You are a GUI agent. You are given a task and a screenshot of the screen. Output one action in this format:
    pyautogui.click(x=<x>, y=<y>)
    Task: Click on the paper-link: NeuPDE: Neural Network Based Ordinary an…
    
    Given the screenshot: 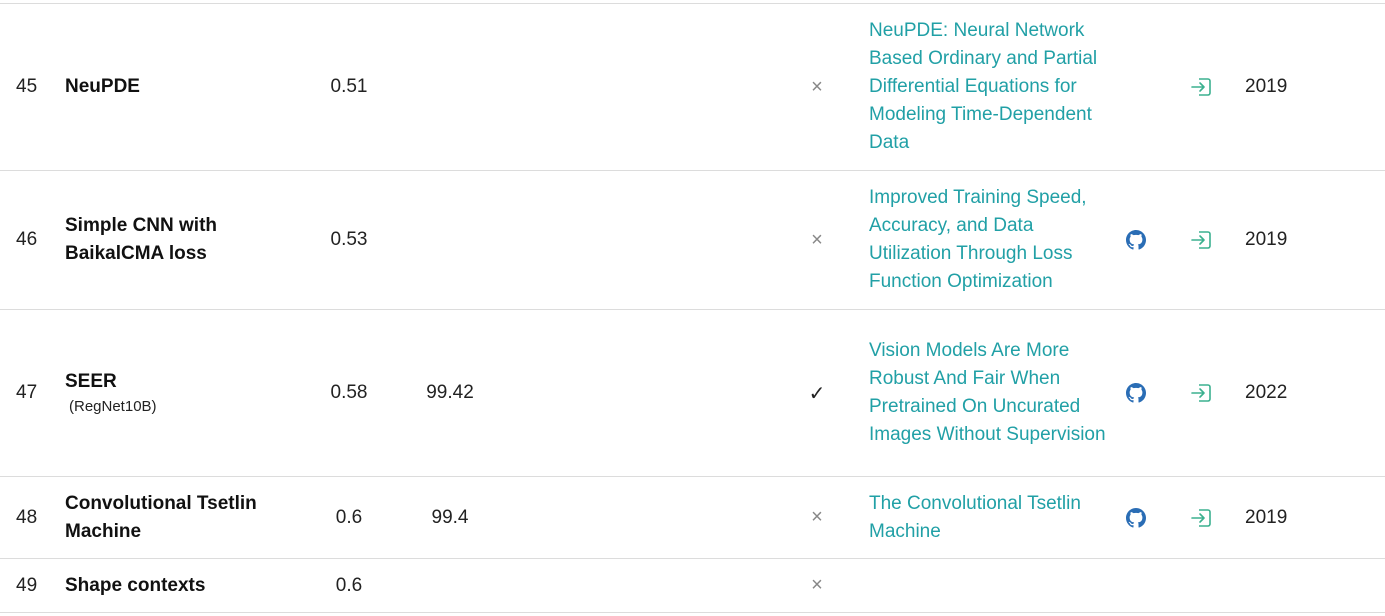 What is the action you would take?
    pyautogui.click(x=989, y=87)
    